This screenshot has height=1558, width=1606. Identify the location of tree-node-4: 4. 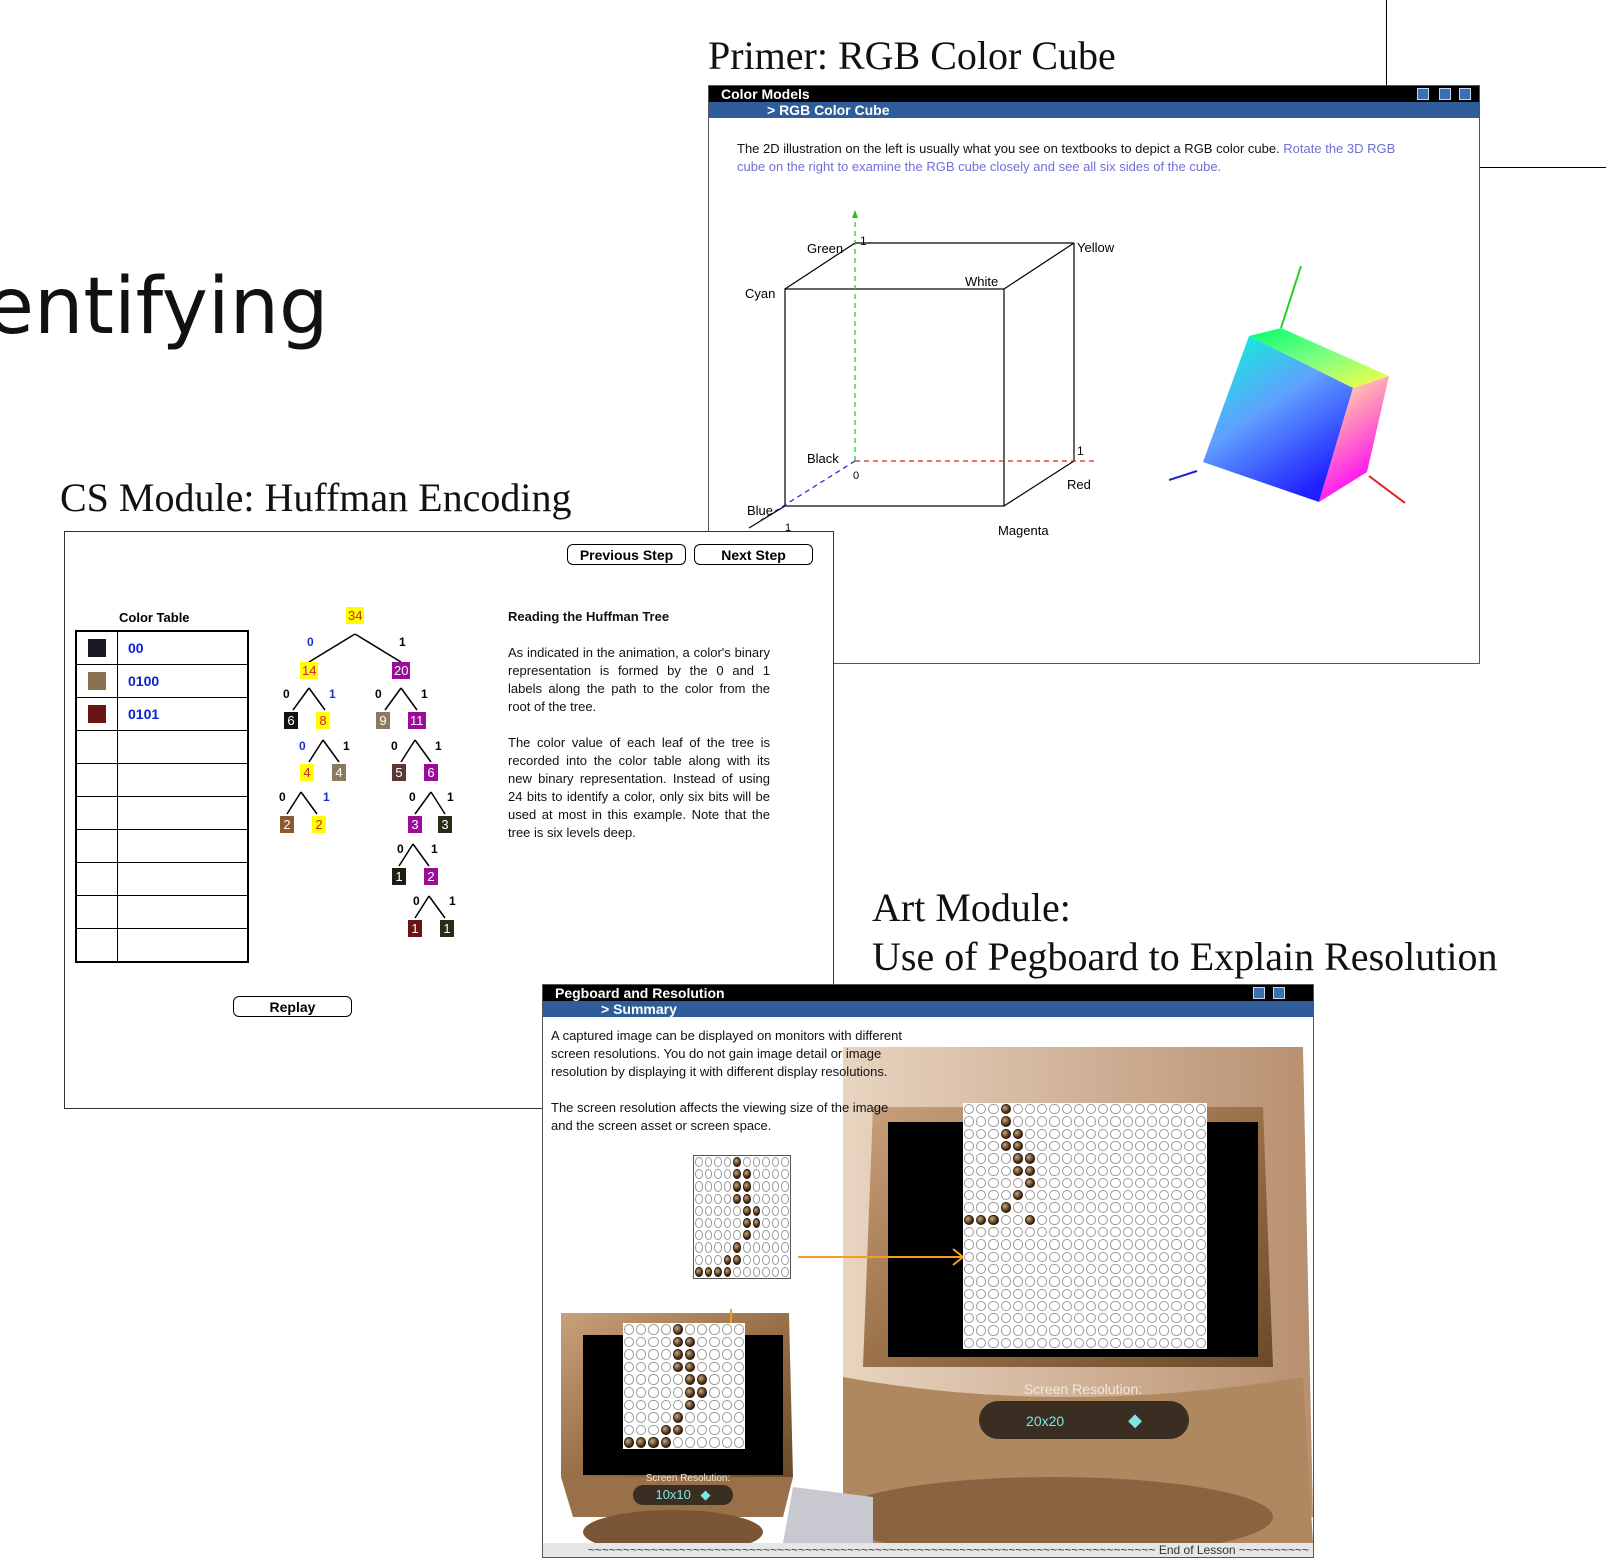
(307, 772).